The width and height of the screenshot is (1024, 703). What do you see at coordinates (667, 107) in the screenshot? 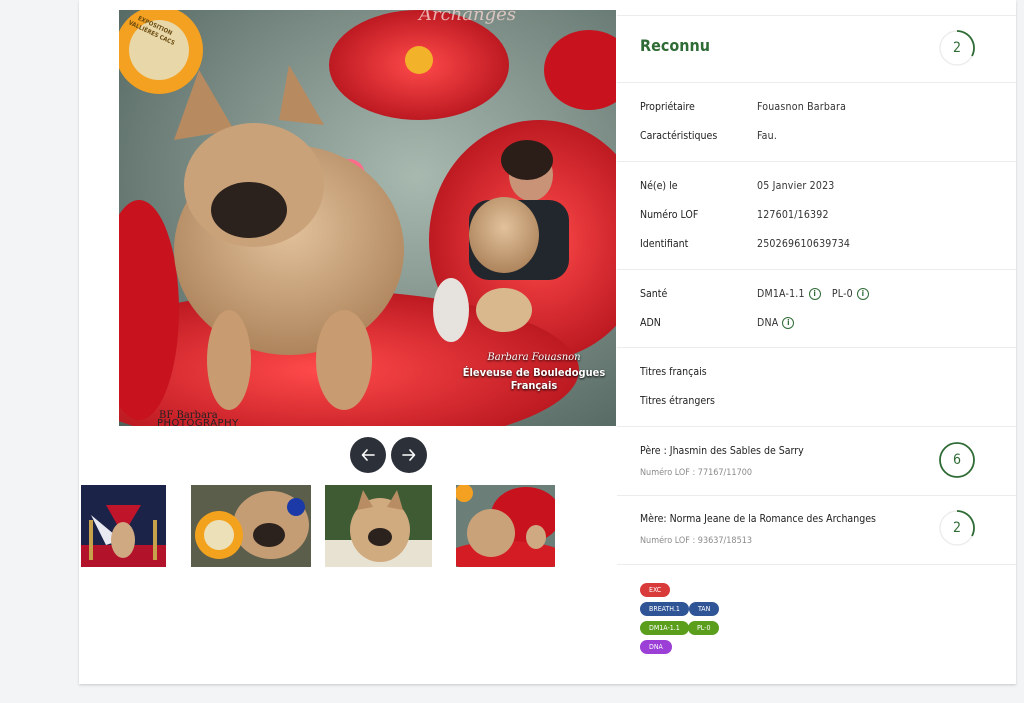
I see `owner-label: Propriétaire` at bounding box center [667, 107].